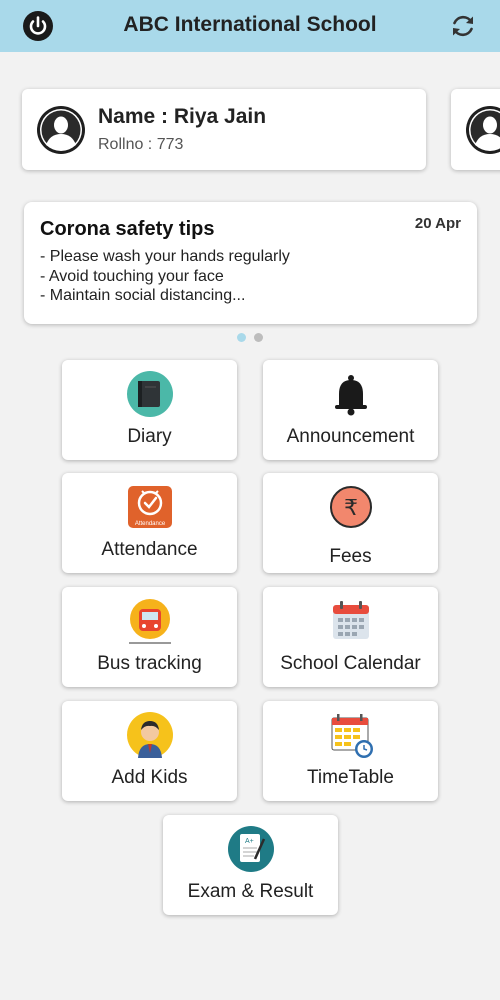 The width and height of the screenshot is (500, 1000). I want to click on bus-icon, so click(149, 621).